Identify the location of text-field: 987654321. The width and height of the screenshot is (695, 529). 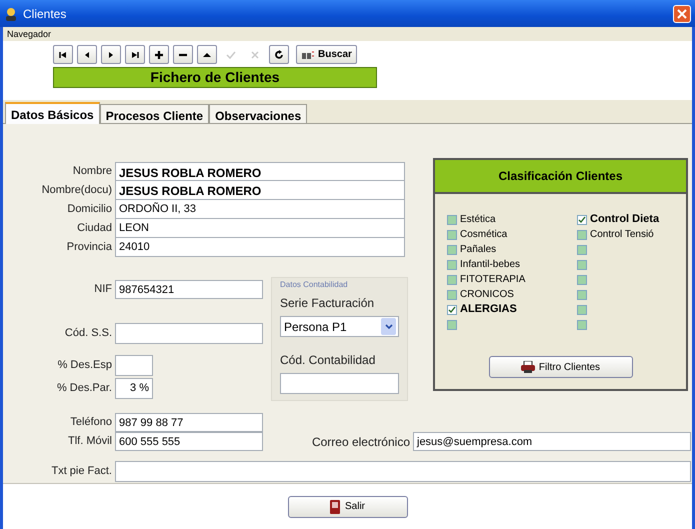
(189, 289).